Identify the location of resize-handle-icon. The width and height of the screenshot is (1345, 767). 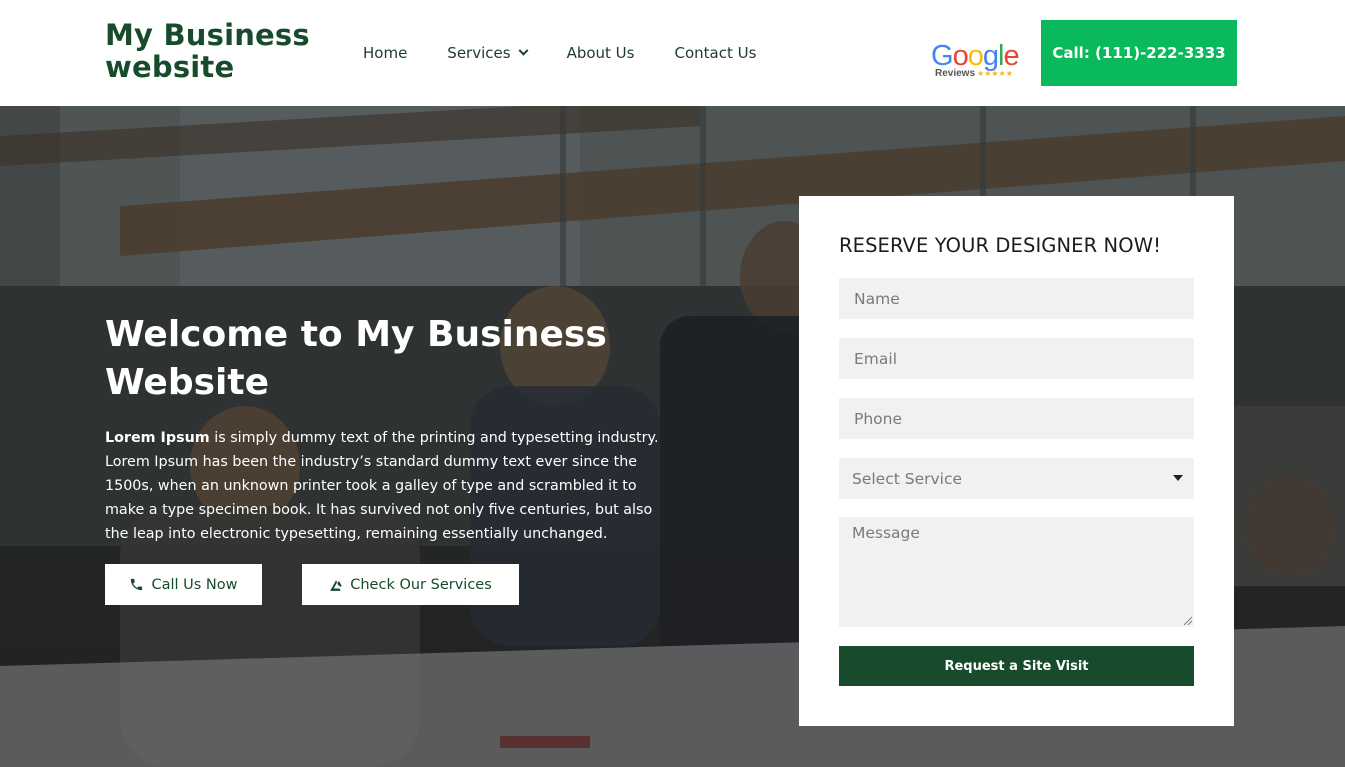
(1188, 621).